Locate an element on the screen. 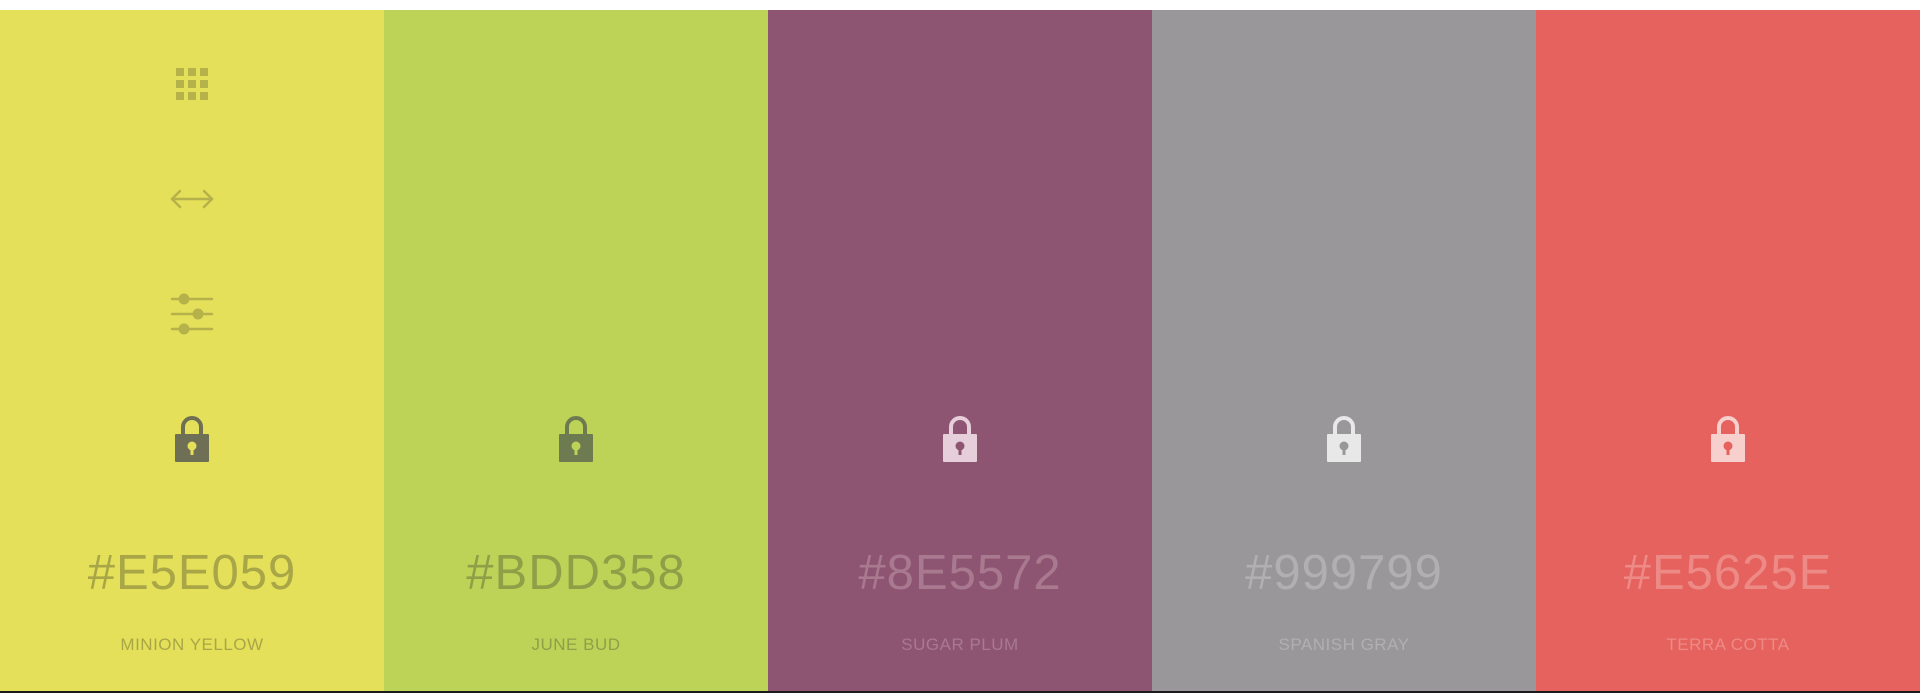 The width and height of the screenshot is (1920, 693). view-shades-button is located at coordinates (192, 84).